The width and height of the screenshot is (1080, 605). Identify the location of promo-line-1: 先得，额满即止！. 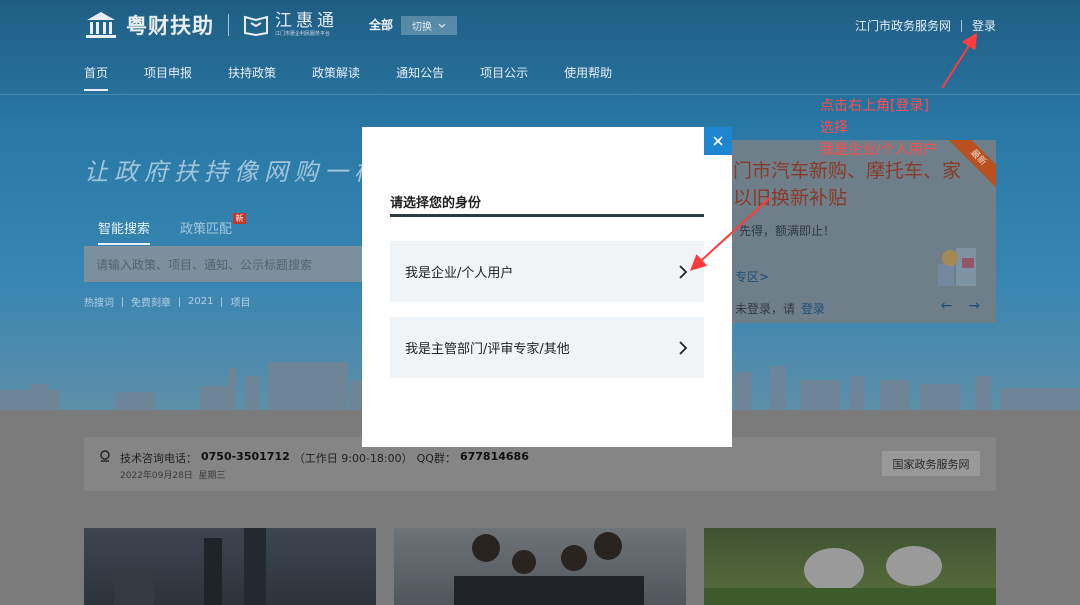
(787, 231).